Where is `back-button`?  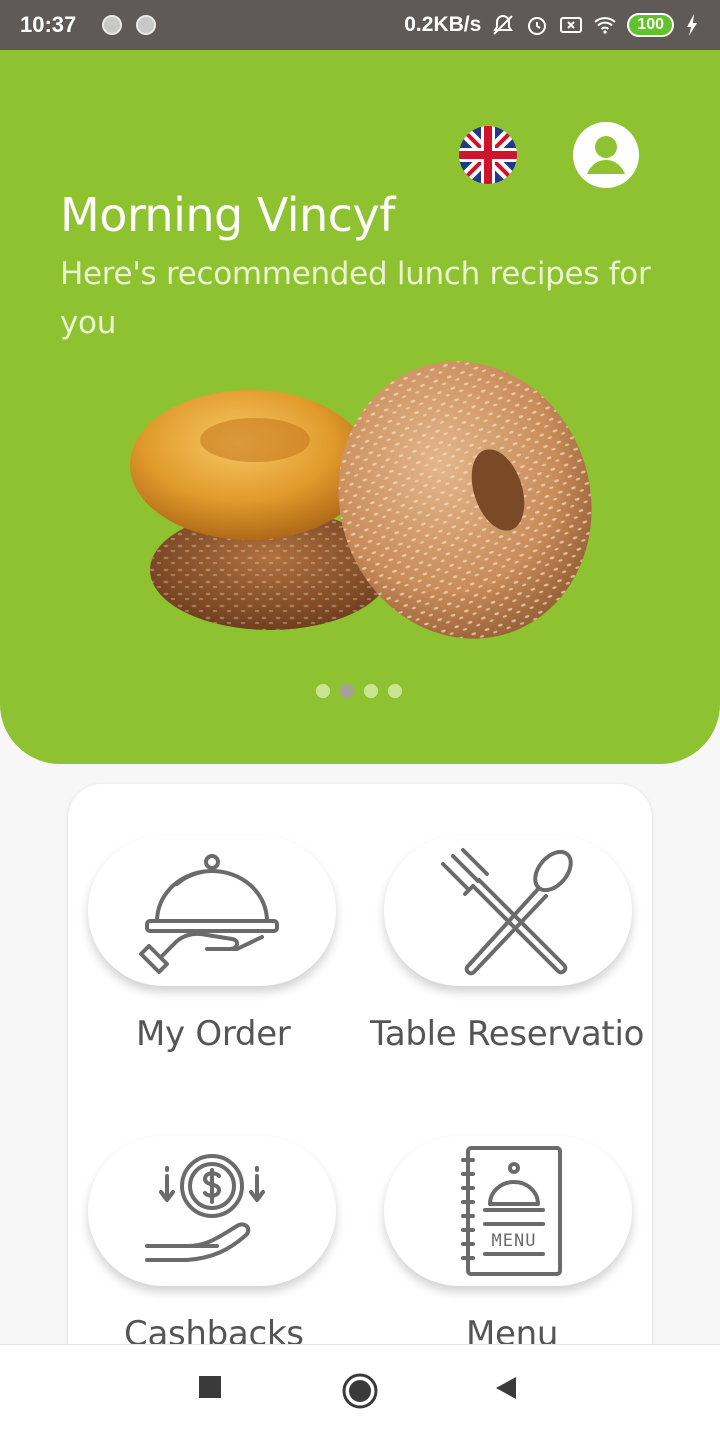
back-button is located at coordinates (507, 1388).